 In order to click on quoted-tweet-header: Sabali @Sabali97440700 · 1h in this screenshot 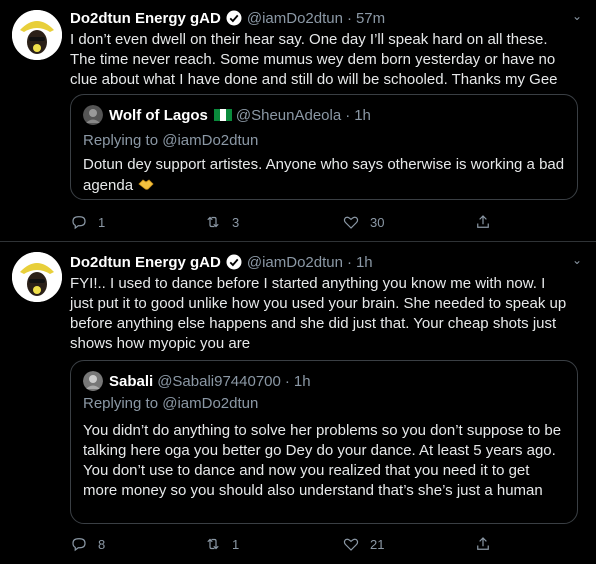, I will do `click(197, 381)`.